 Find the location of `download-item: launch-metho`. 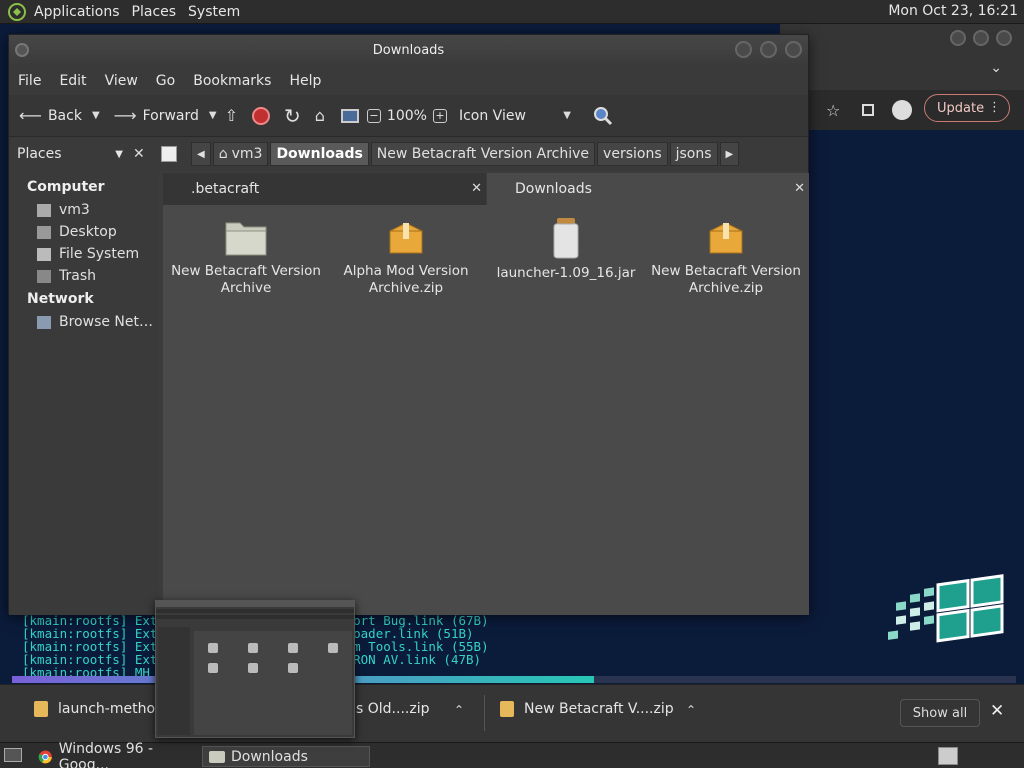

download-item: launch-metho is located at coordinates (94, 709).